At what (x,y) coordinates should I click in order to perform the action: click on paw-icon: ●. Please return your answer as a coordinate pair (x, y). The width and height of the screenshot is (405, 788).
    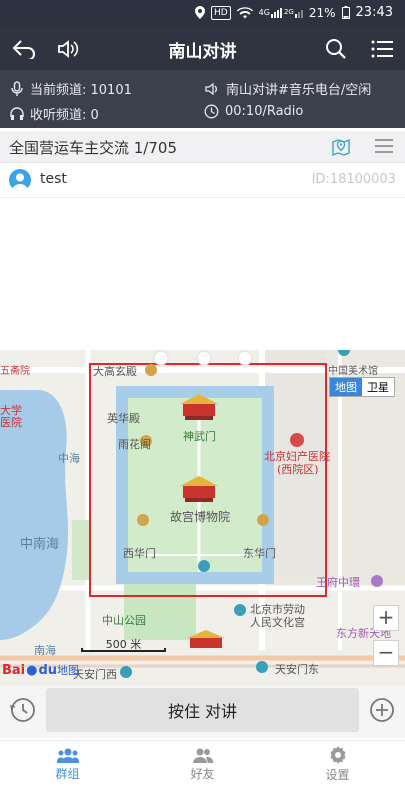
    Looking at the image, I should click on (32, 670).